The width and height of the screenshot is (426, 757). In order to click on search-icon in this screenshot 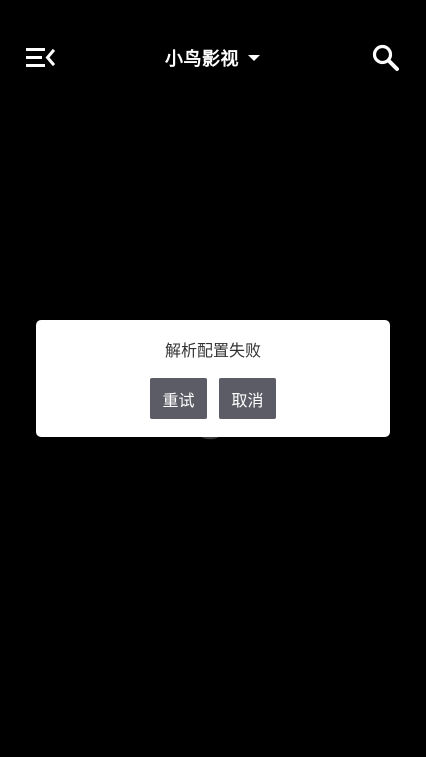, I will do `click(385, 57)`.